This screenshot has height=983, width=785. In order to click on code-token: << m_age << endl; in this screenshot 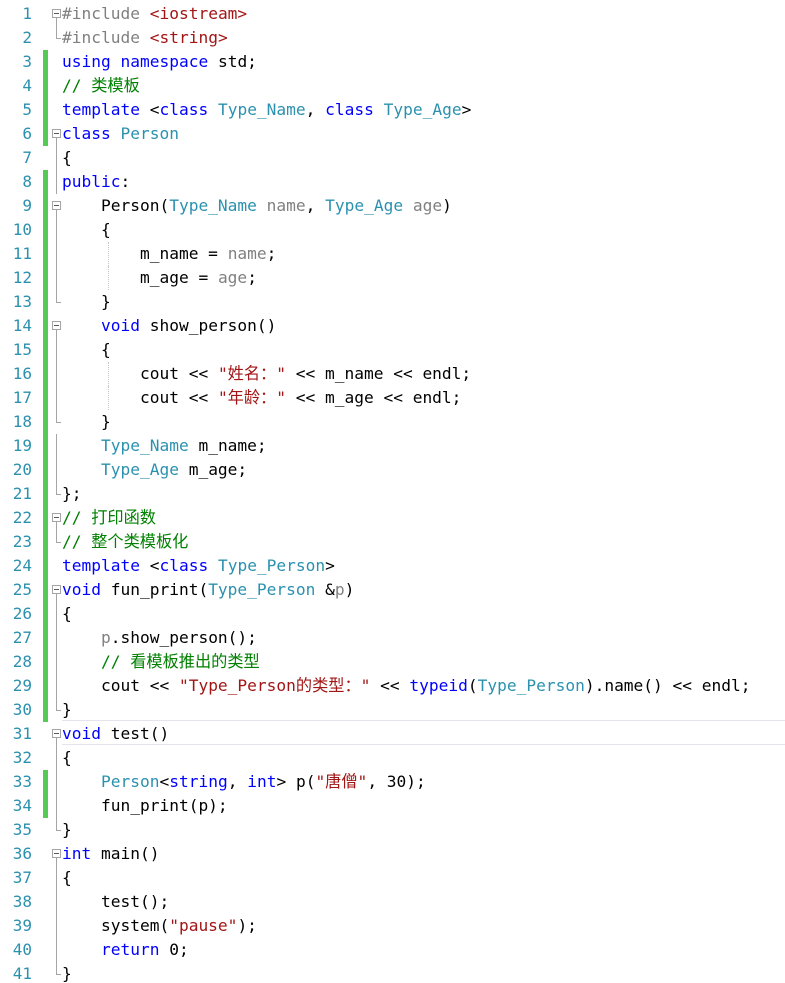, I will do `click(374, 397)`.